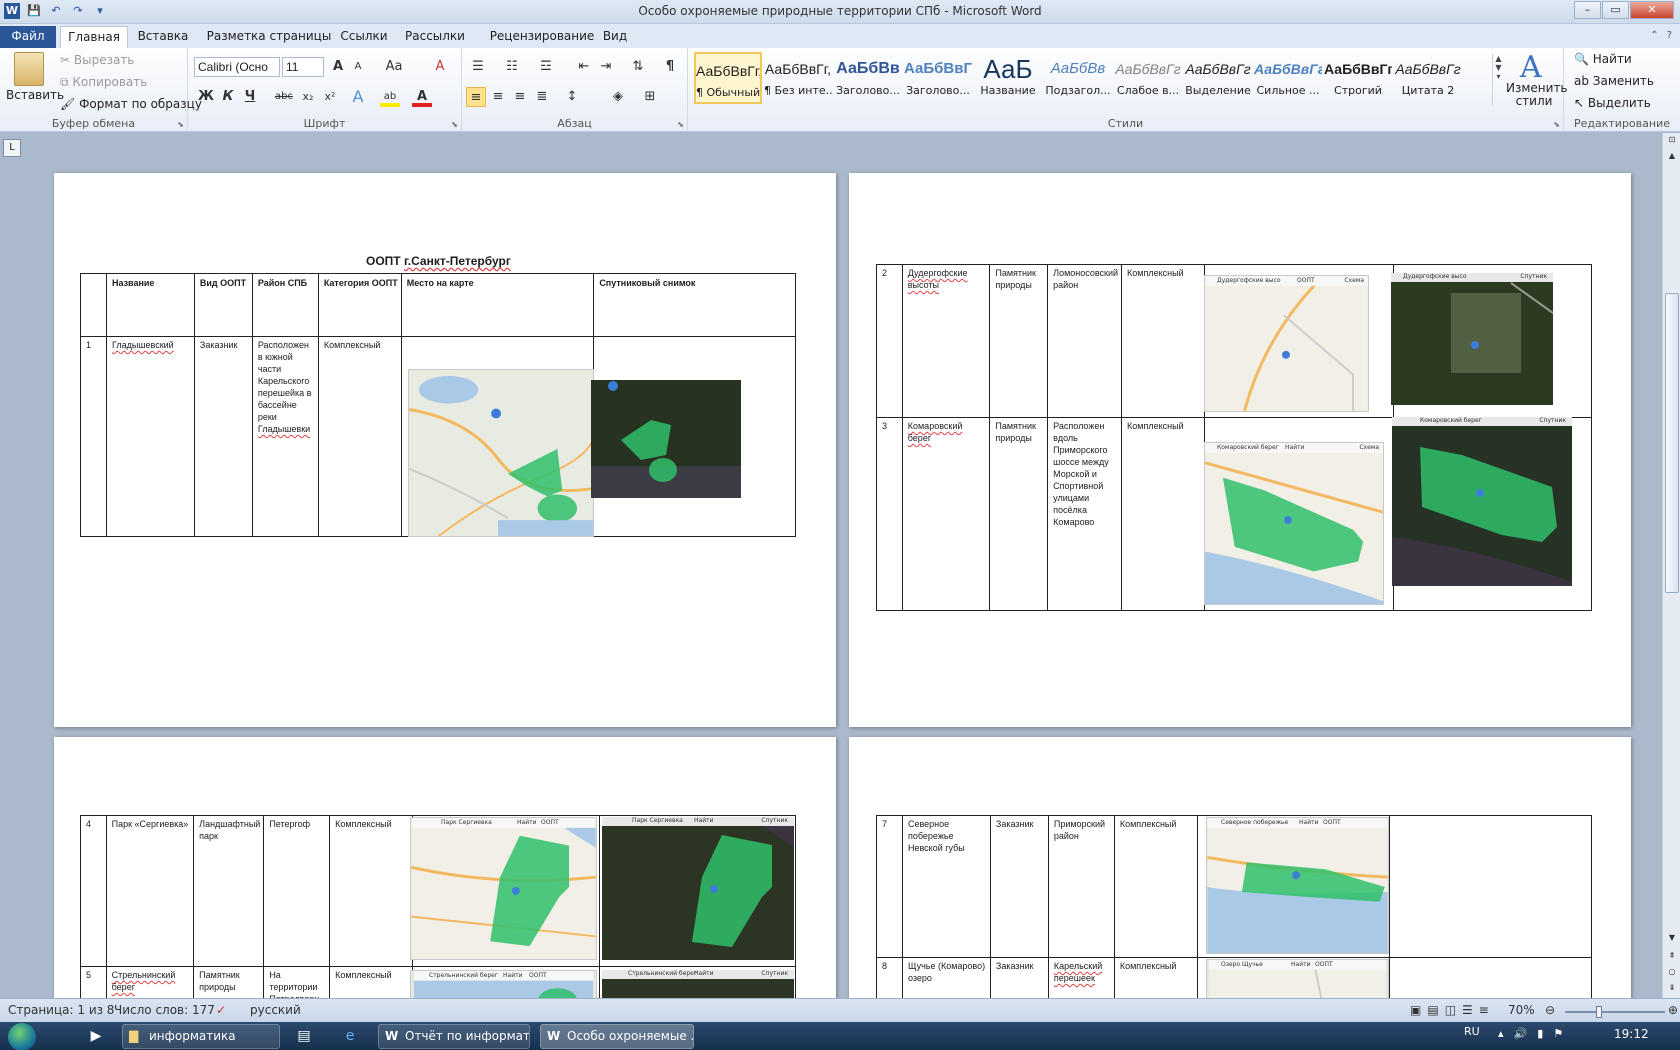  Describe the element at coordinates (728, 78) in the screenshot. I see `style-normal: АаБбВвГг, ¶ Обычный` at that location.